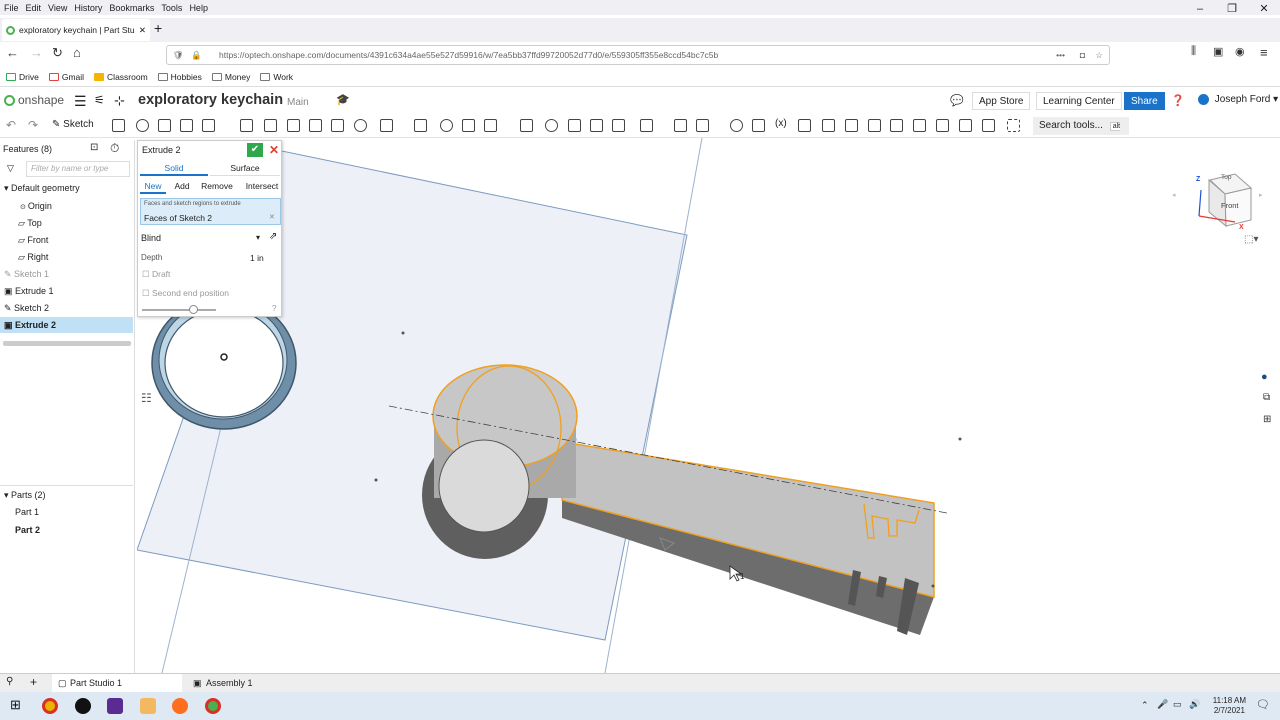 This screenshot has width=1280, height=720. Describe the element at coordinates (117, 683) in the screenshot. I see `tab-part-studio-1: ▢ Part Studio 1` at that location.